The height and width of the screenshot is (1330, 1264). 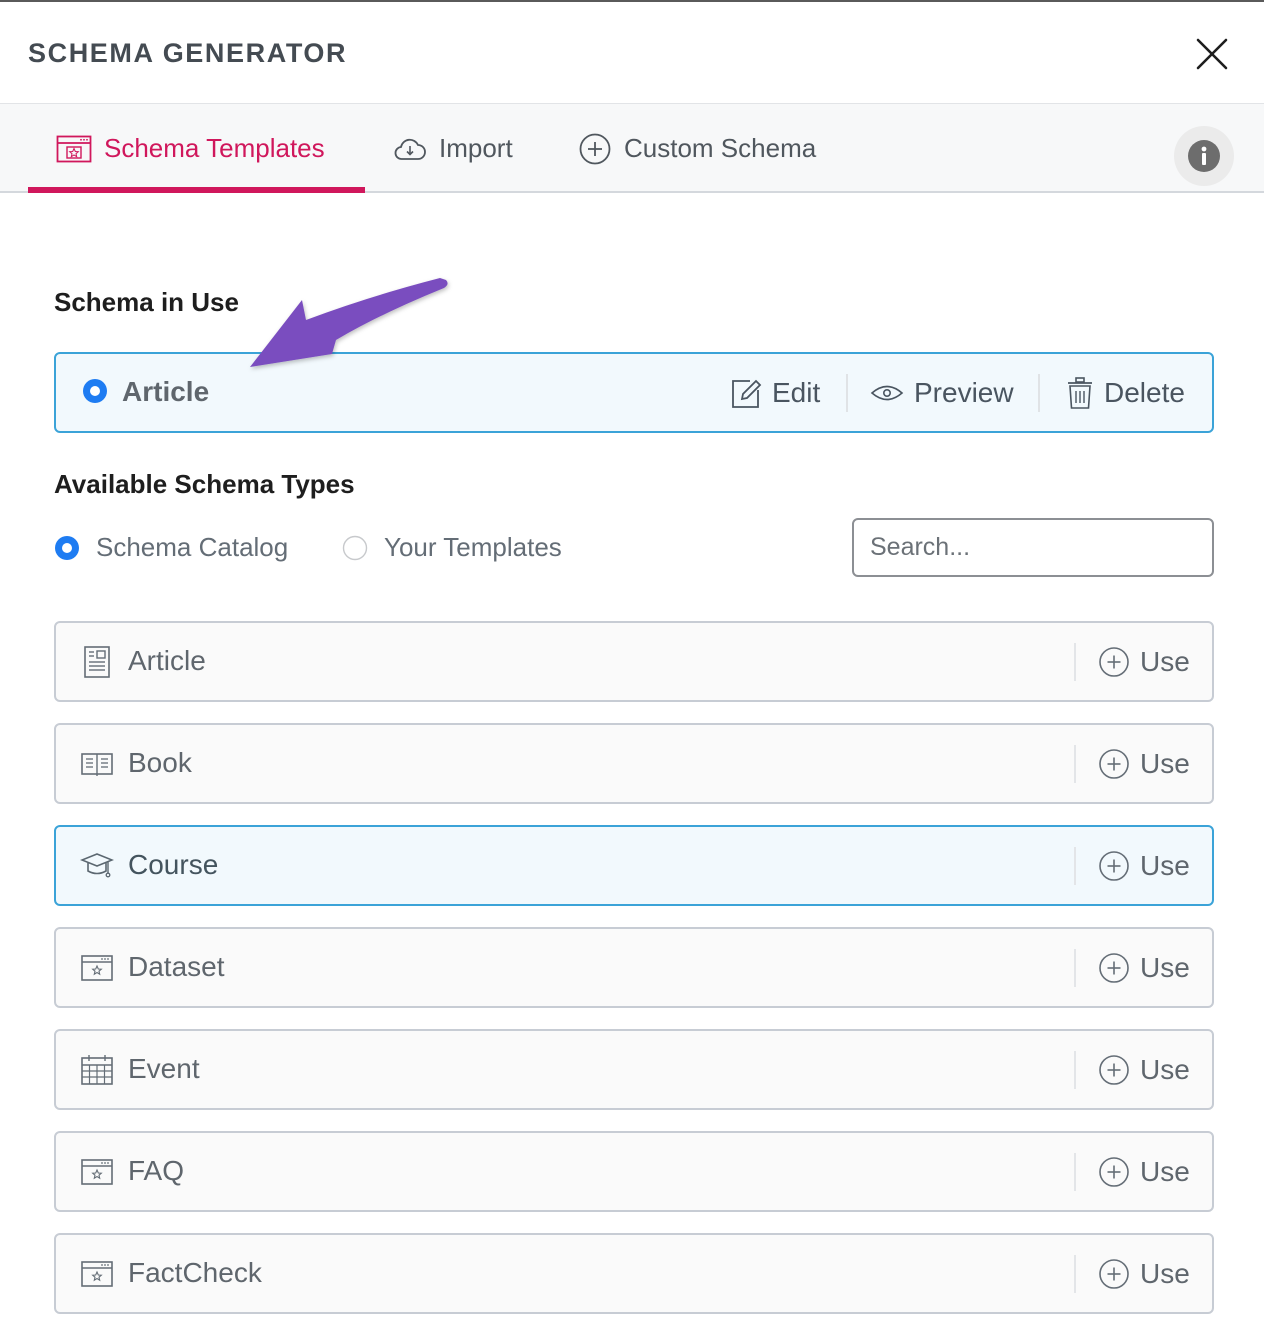 What do you see at coordinates (355, 547) in the screenshot?
I see `radio-unselected-icon` at bounding box center [355, 547].